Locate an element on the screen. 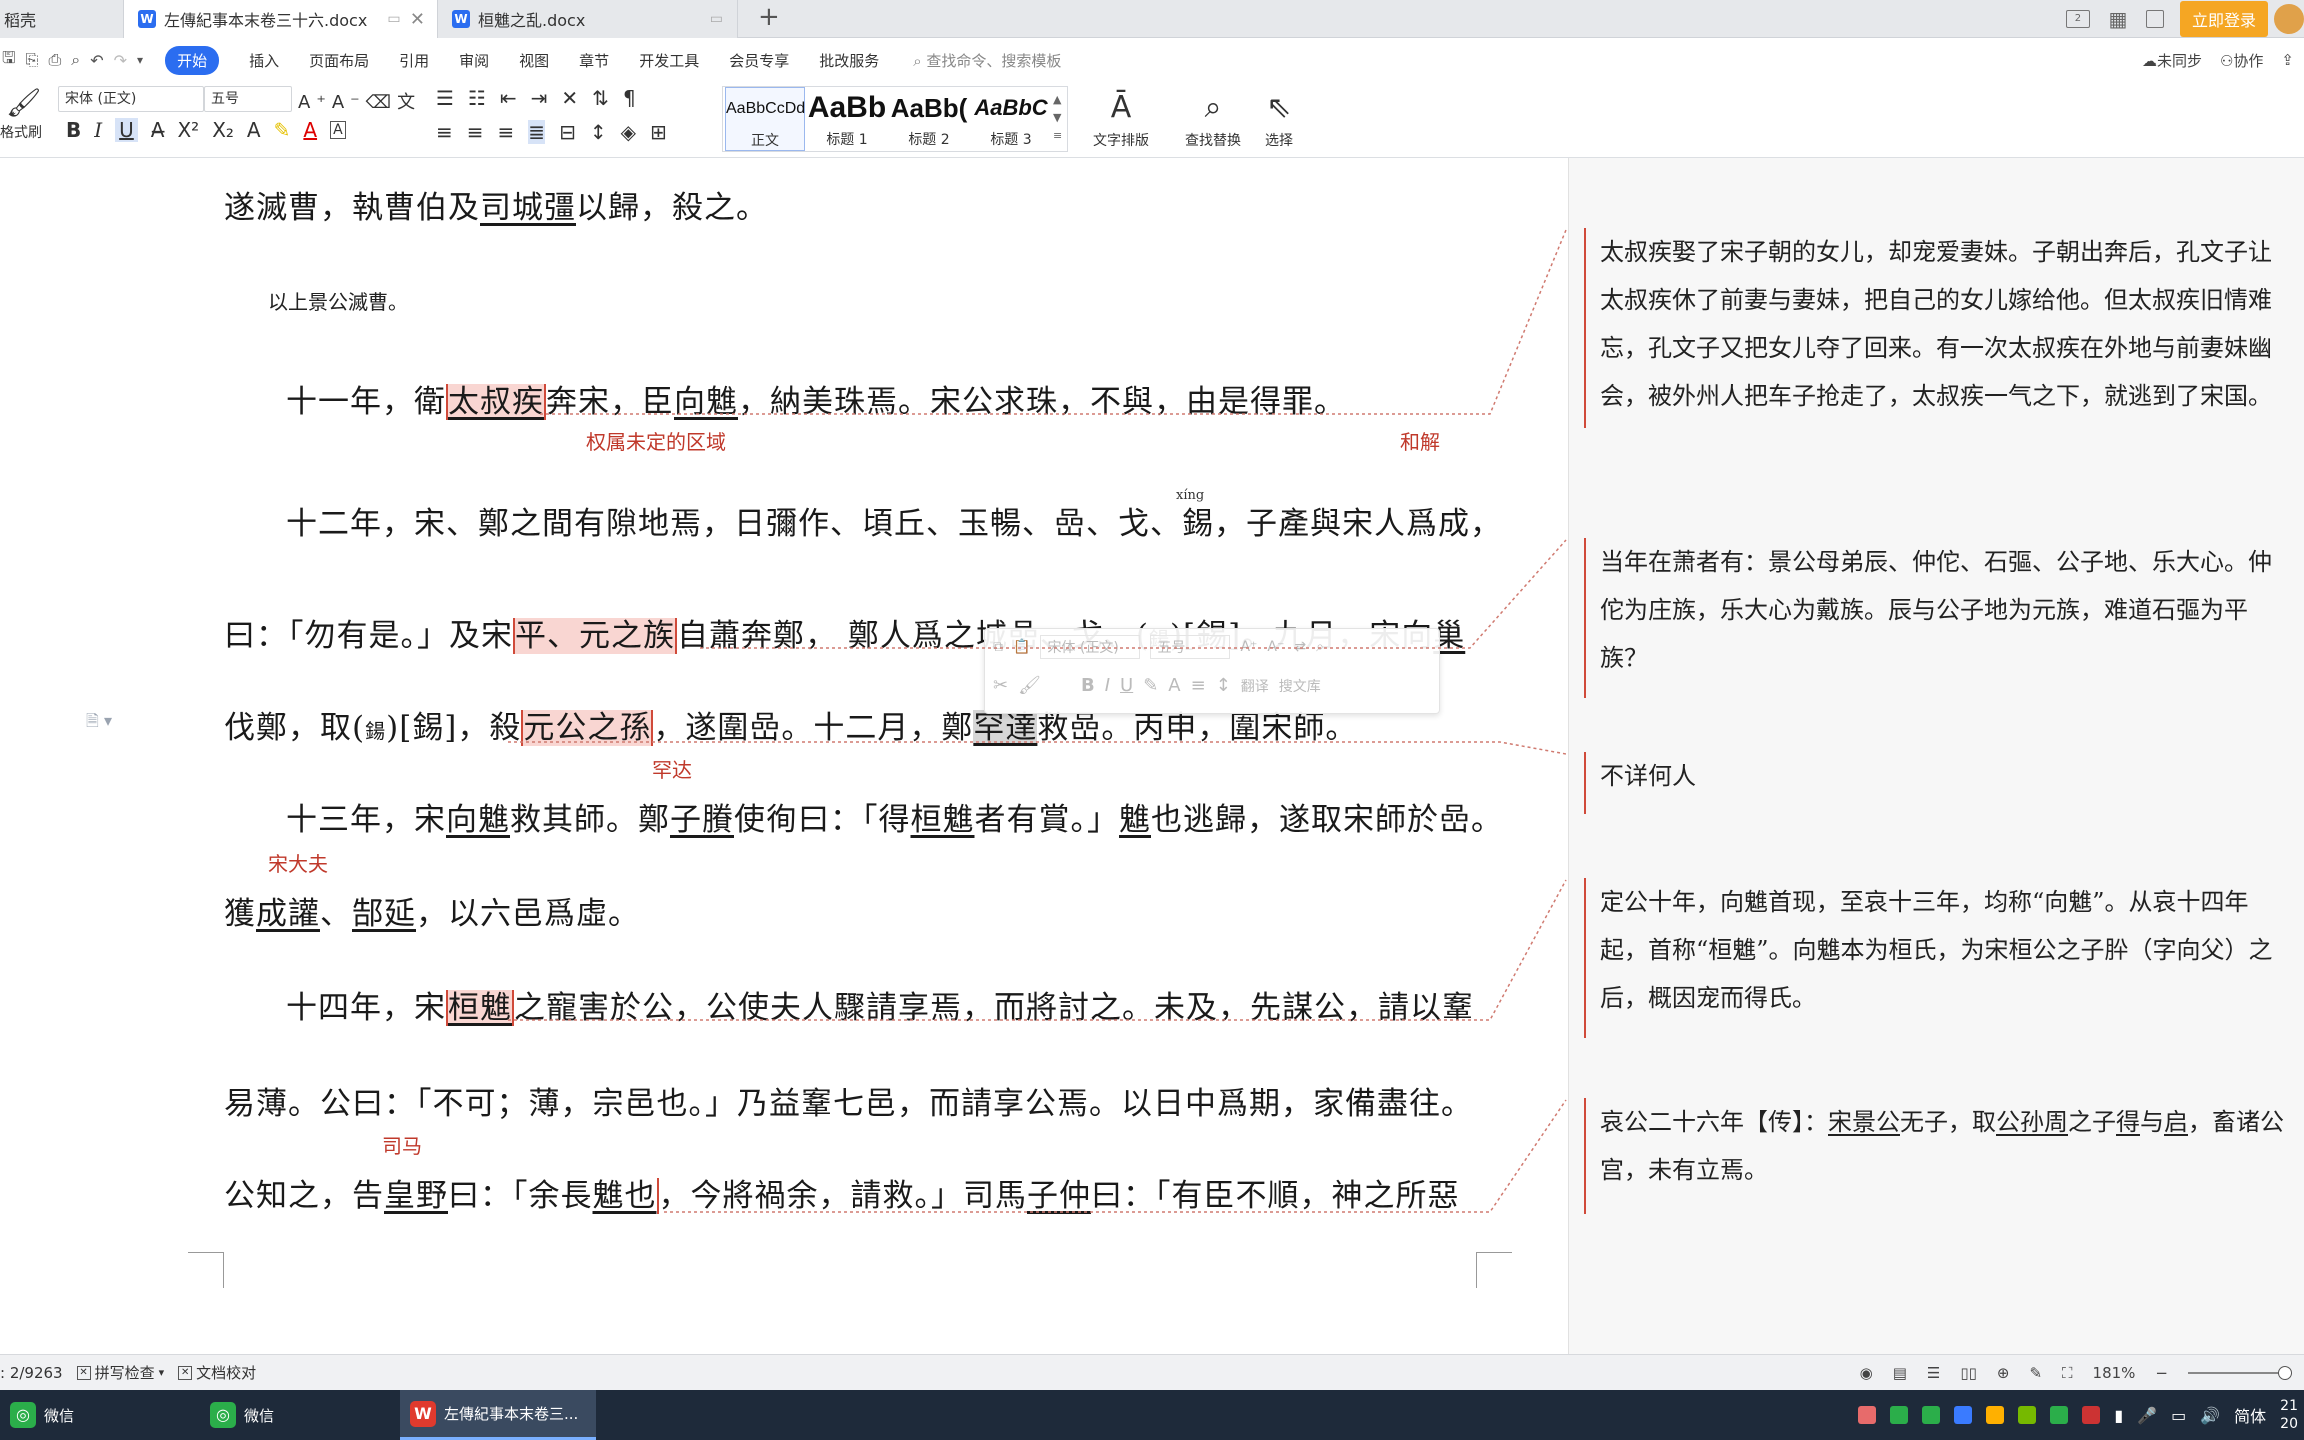 The height and width of the screenshot is (1440, 2304). section-note: 以上景公滅曹。 is located at coordinates (338, 300).